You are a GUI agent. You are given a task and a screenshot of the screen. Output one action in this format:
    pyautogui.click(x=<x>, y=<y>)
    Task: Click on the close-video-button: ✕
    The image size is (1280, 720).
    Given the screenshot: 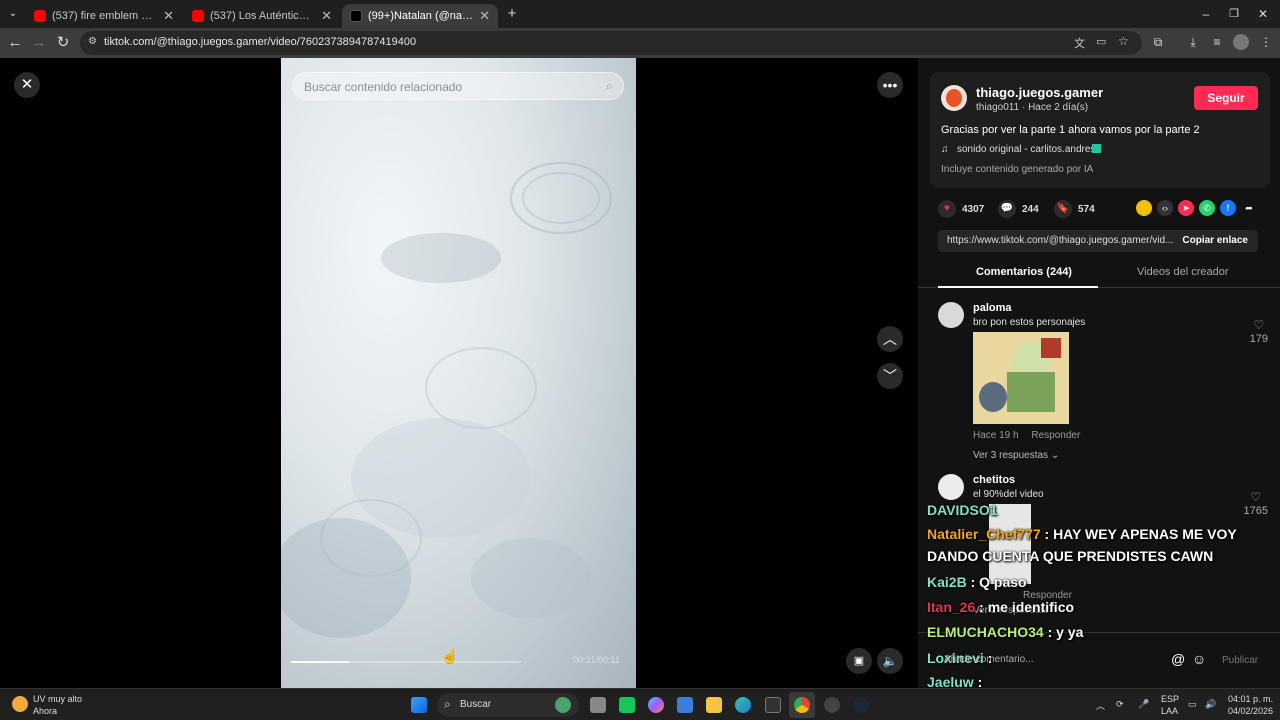 What is the action you would take?
    pyautogui.click(x=27, y=85)
    